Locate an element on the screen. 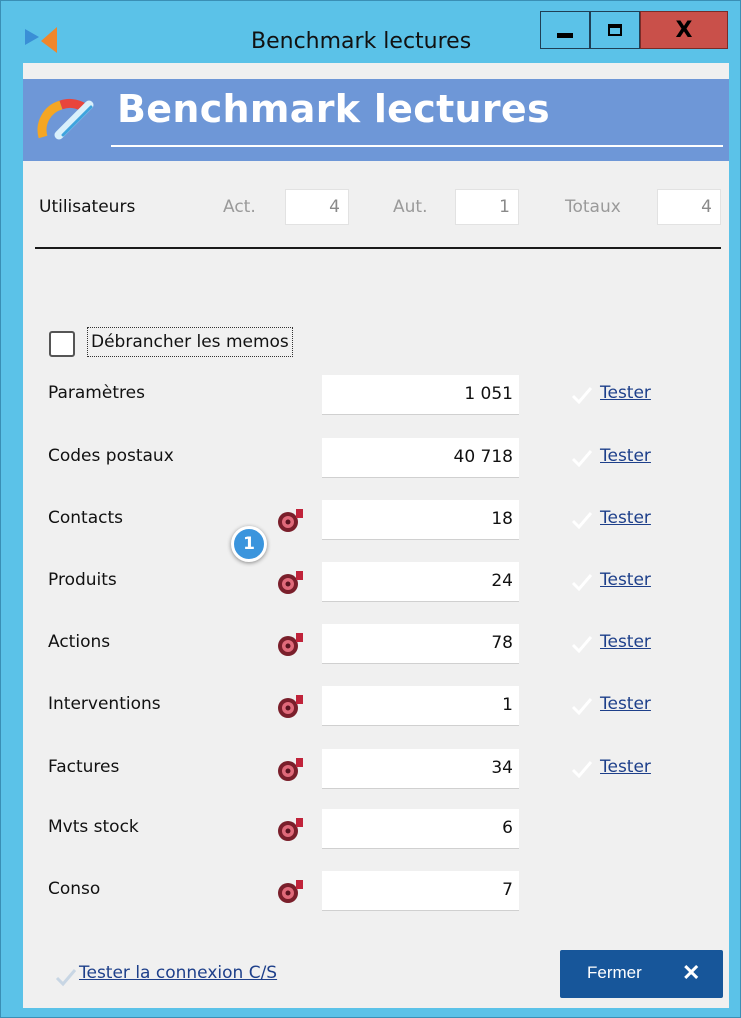 This screenshot has height=1018, width=741. row-count-field: 34 is located at coordinates (420, 769).